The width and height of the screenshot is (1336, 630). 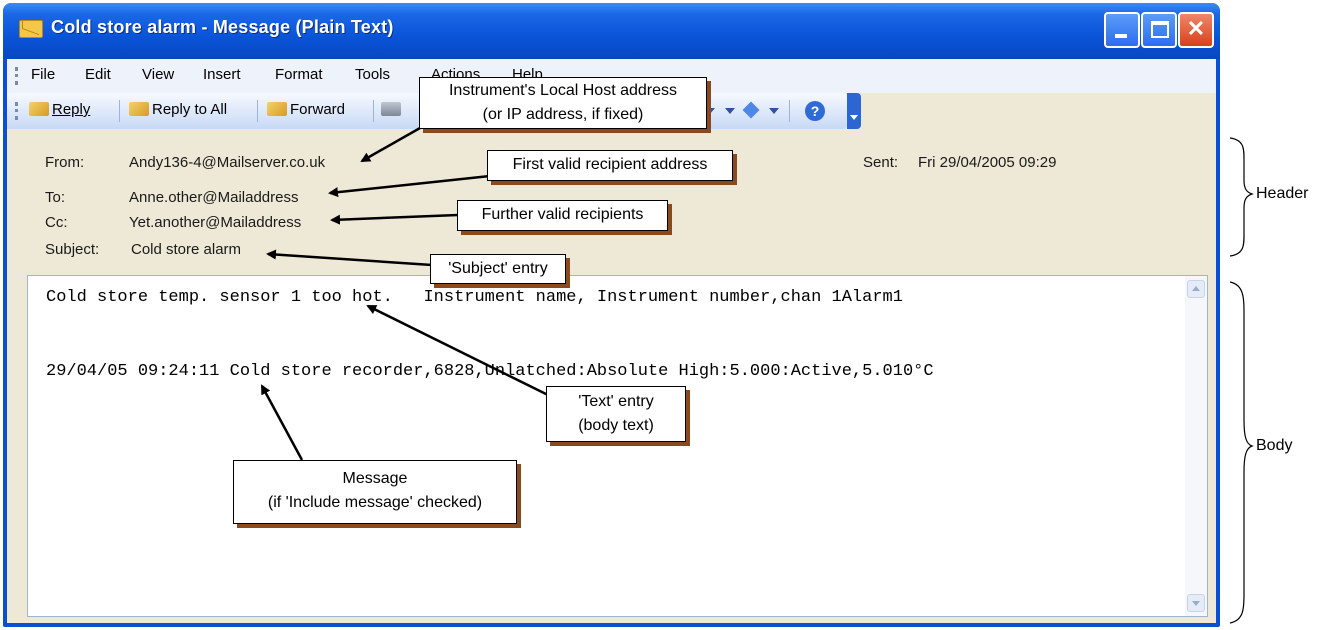 I want to click on reply-all-button: Reply to All, so click(x=178, y=109).